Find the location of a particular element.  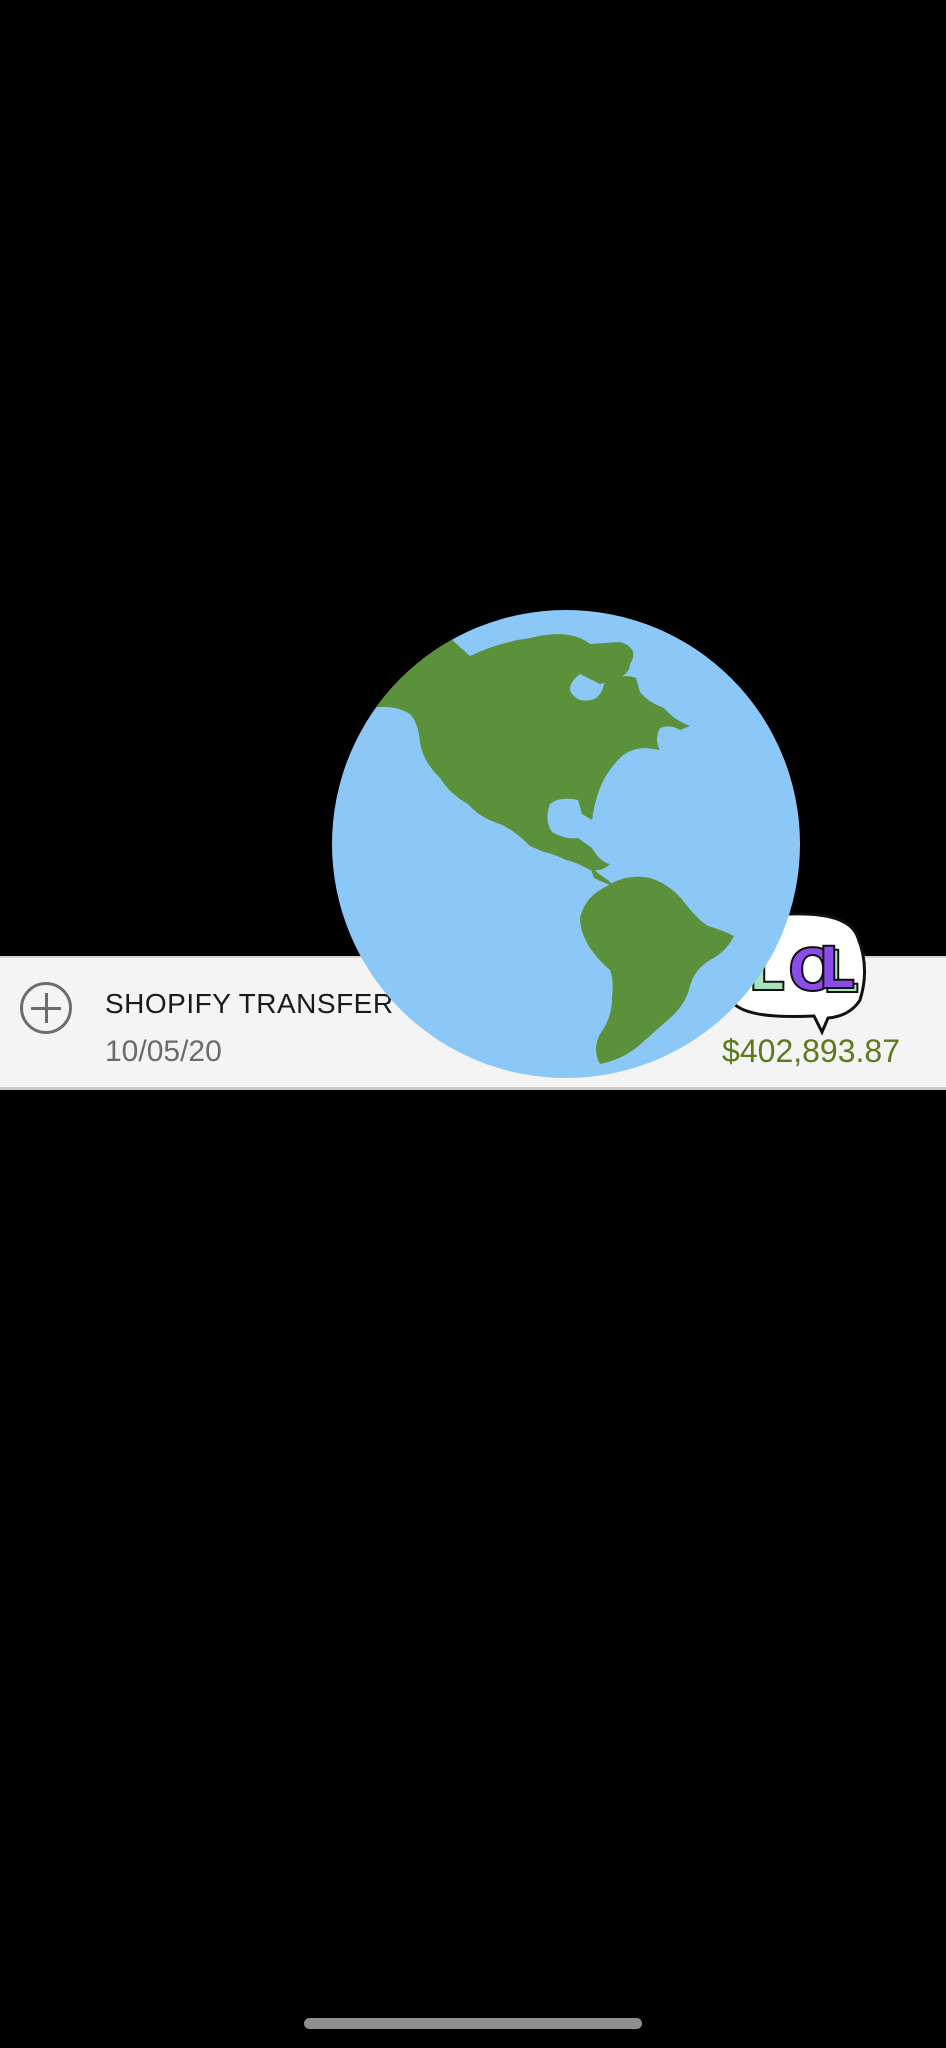

svg-text: L is located at coordinates (836, 968).